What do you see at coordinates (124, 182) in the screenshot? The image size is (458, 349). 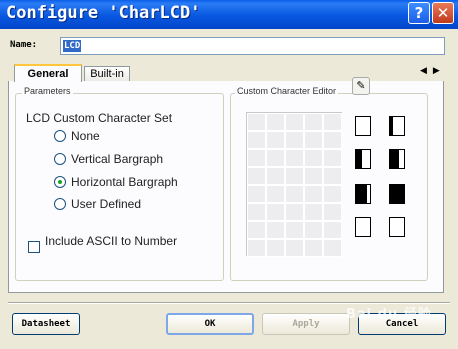 I see `radio-horizontal-bargraph-label: Horizontal Bargraph` at bounding box center [124, 182].